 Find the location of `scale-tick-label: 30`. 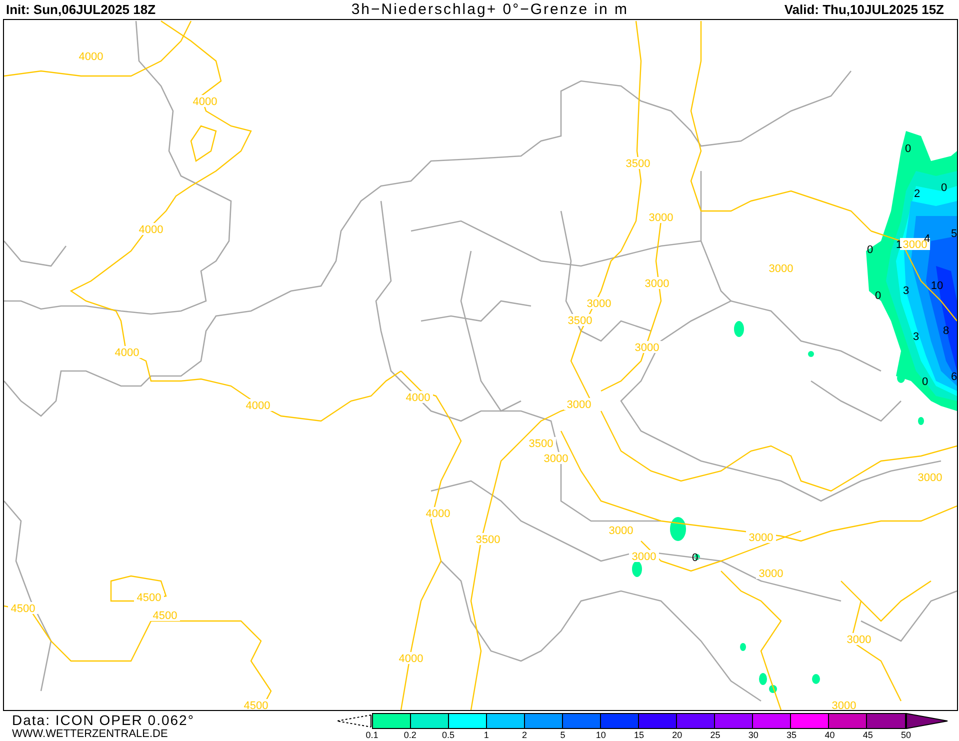

scale-tick-label: 30 is located at coordinates (753, 735).